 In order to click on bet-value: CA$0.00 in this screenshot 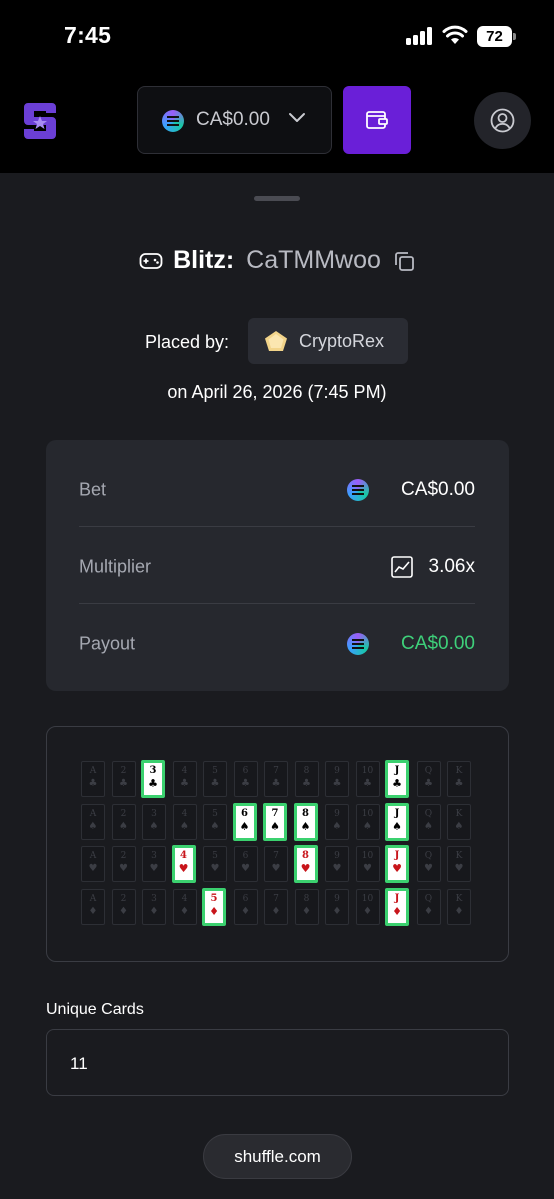, I will do `click(438, 489)`.